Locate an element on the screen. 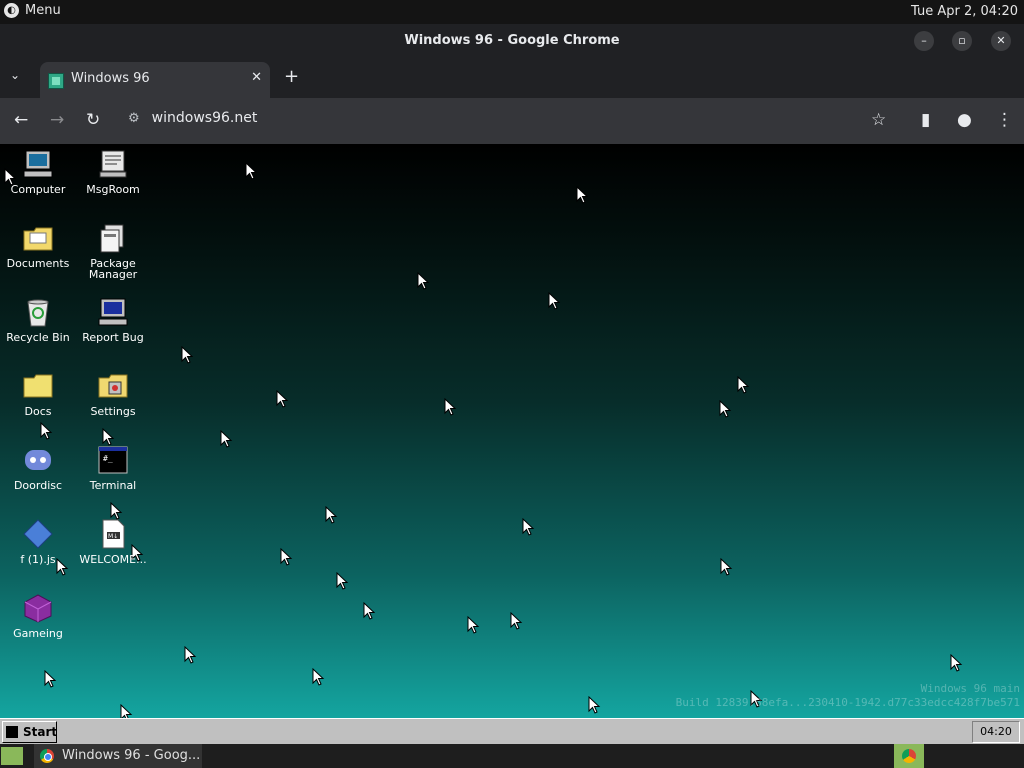 This screenshot has height=768, width=1024. url-text: windows96.net is located at coordinates (204, 118).